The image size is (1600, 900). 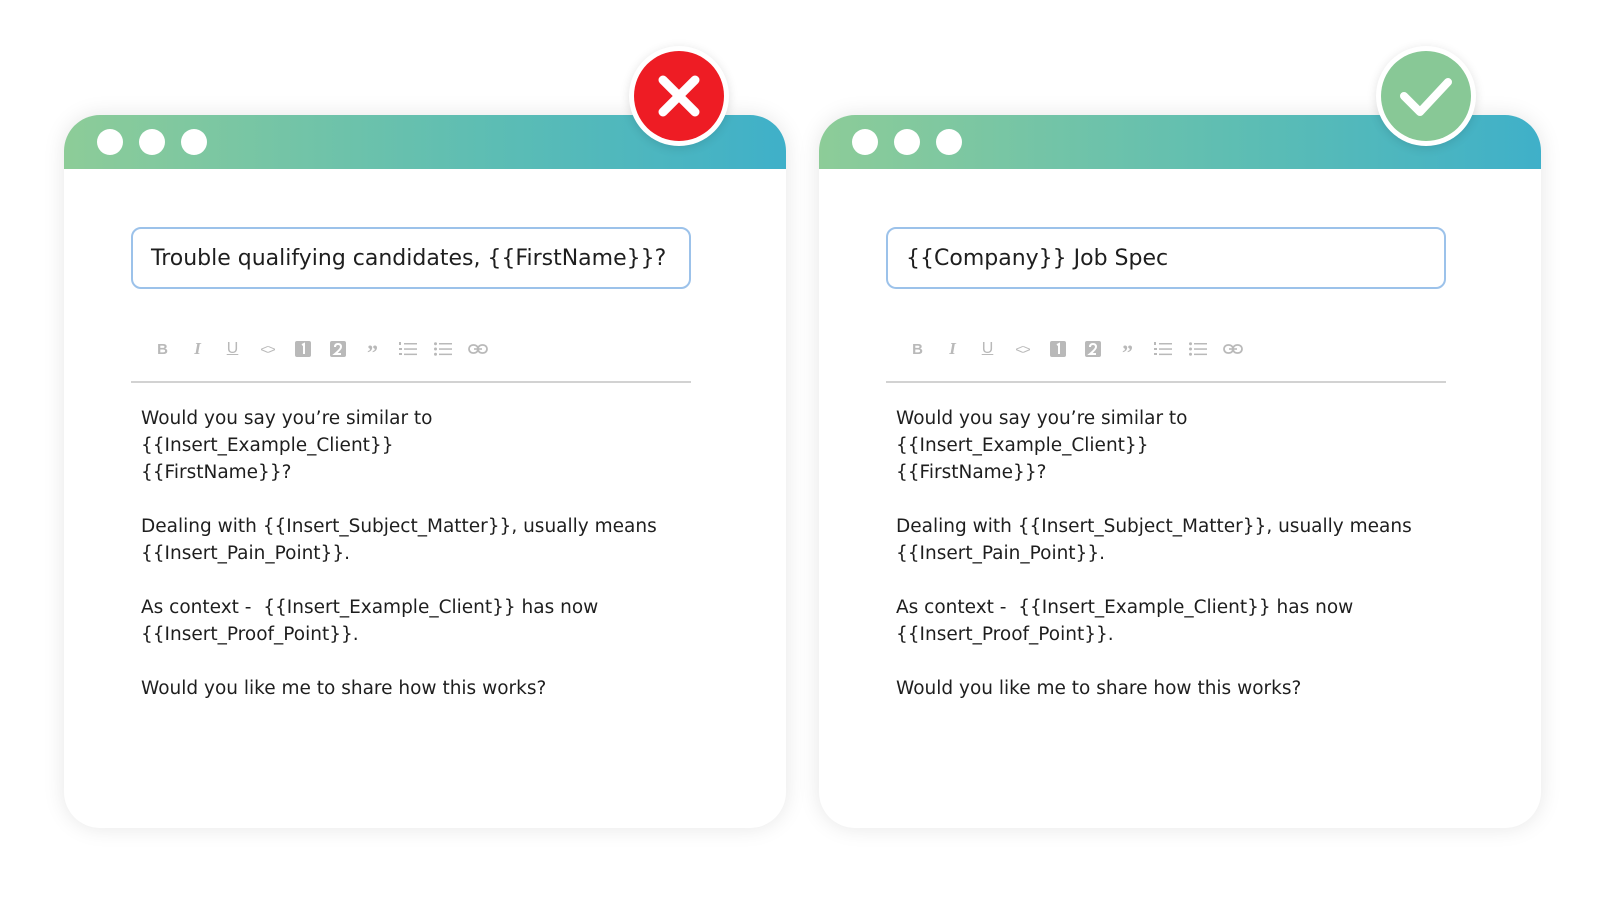 What do you see at coordinates (1037, 258) in the screenshot?
I see `subject-text: {{Company}} Job Spec` at bounding box center [1037, 258].